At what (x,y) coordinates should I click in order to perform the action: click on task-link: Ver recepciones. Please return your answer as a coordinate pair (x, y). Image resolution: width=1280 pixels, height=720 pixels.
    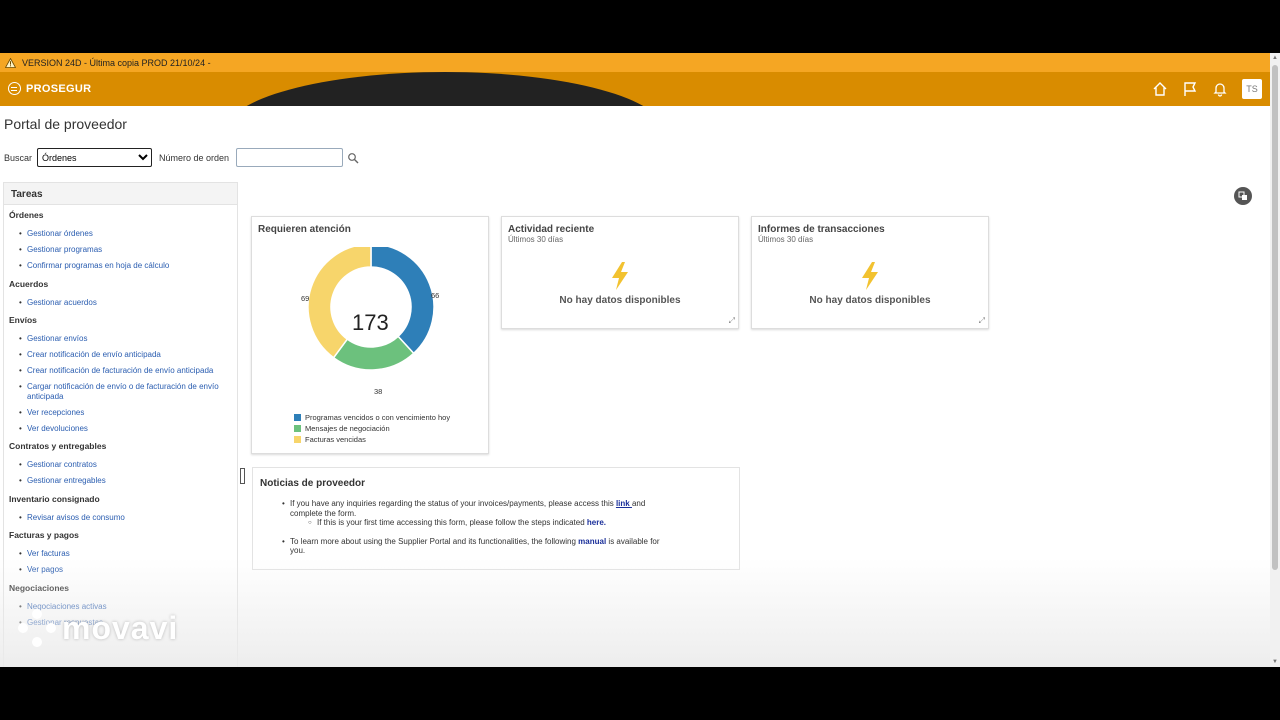
    Looking at the image, I should click on (128, 413).